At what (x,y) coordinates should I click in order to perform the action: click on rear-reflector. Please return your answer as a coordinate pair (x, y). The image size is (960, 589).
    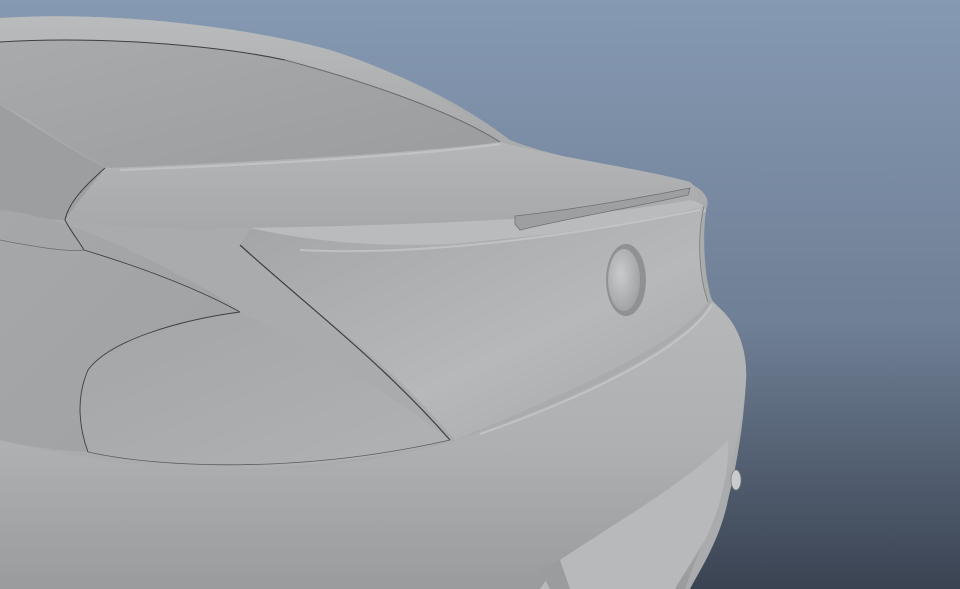
    Looking at the image, I should click on (736, 480).